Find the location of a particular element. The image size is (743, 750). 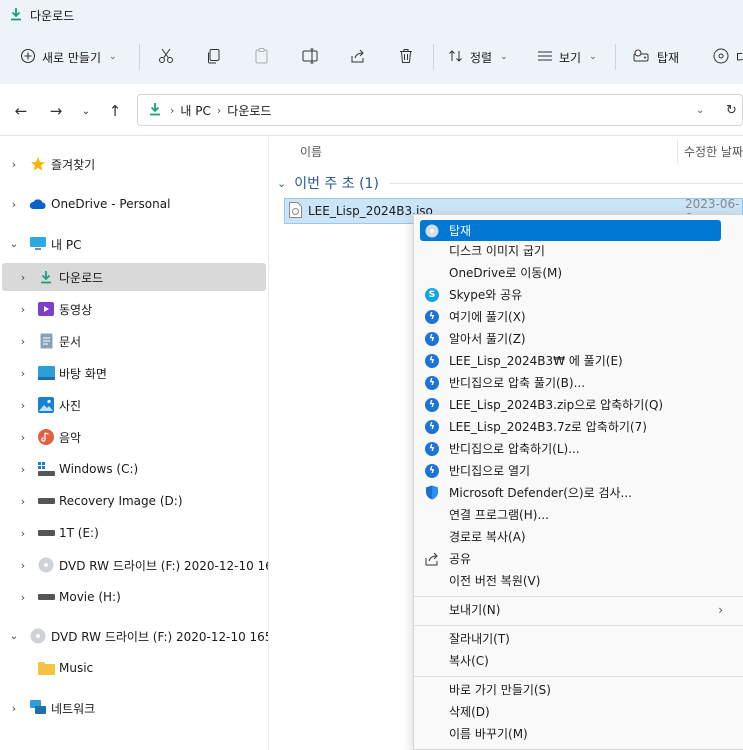

sidebar-item-music-folder: Music is located at coordinates (134, 668).